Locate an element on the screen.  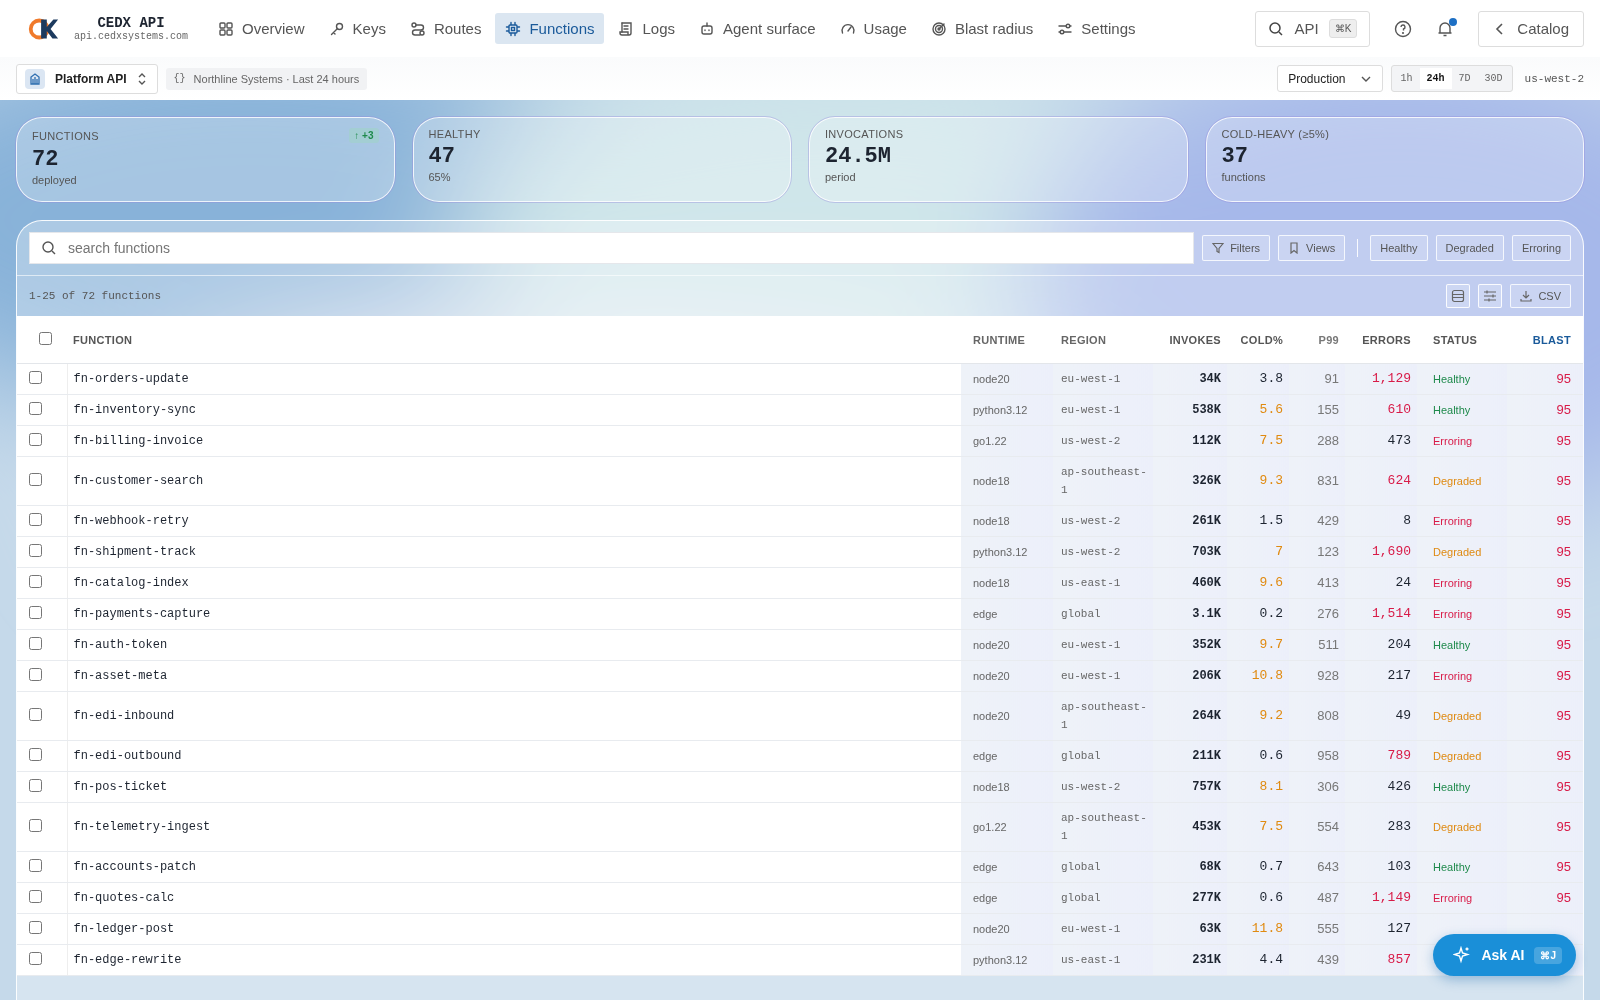
function-name: fn-orders-update is located at coordinates (514, 379).